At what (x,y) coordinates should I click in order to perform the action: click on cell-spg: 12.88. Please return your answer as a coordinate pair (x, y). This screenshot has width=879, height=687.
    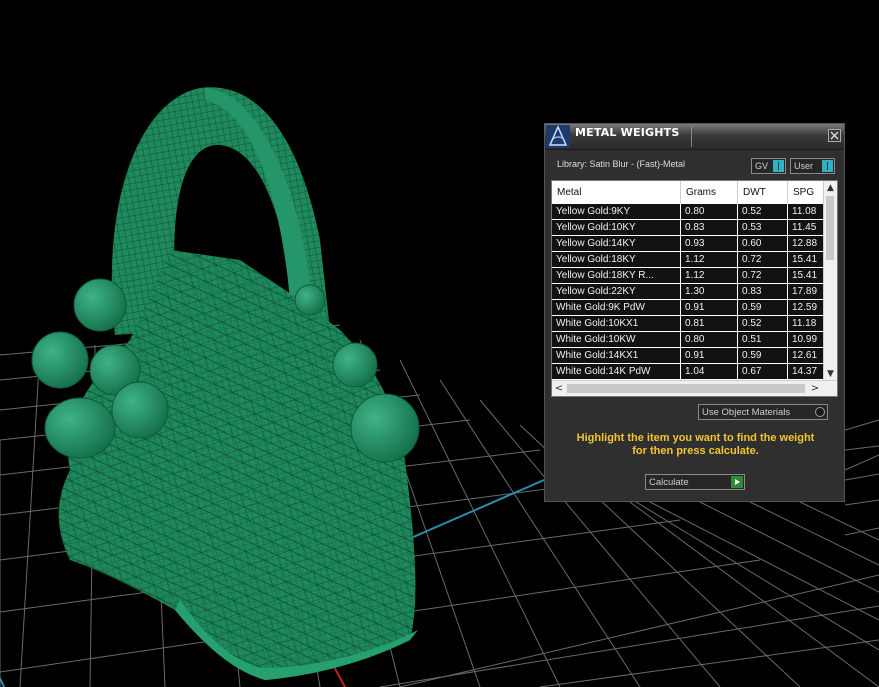
    Looking at the image, I should click on (805, 243).